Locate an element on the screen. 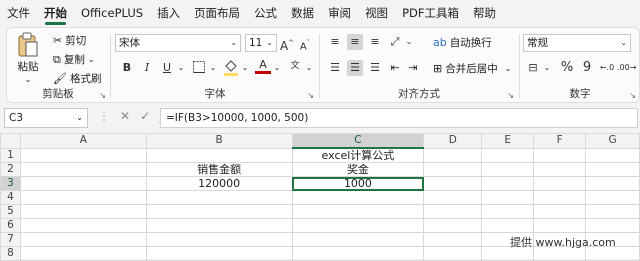 Image resolution: width=640 pixels, height=261 pixels. column-header: A is located at coordinates (83, 141).